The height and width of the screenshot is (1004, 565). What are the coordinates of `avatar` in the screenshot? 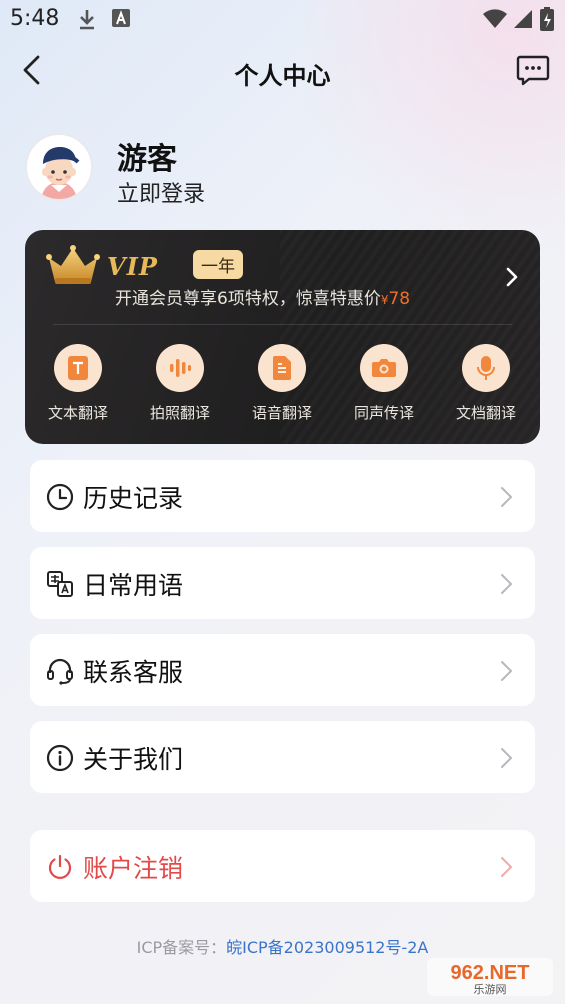 It's located at (59, 167).